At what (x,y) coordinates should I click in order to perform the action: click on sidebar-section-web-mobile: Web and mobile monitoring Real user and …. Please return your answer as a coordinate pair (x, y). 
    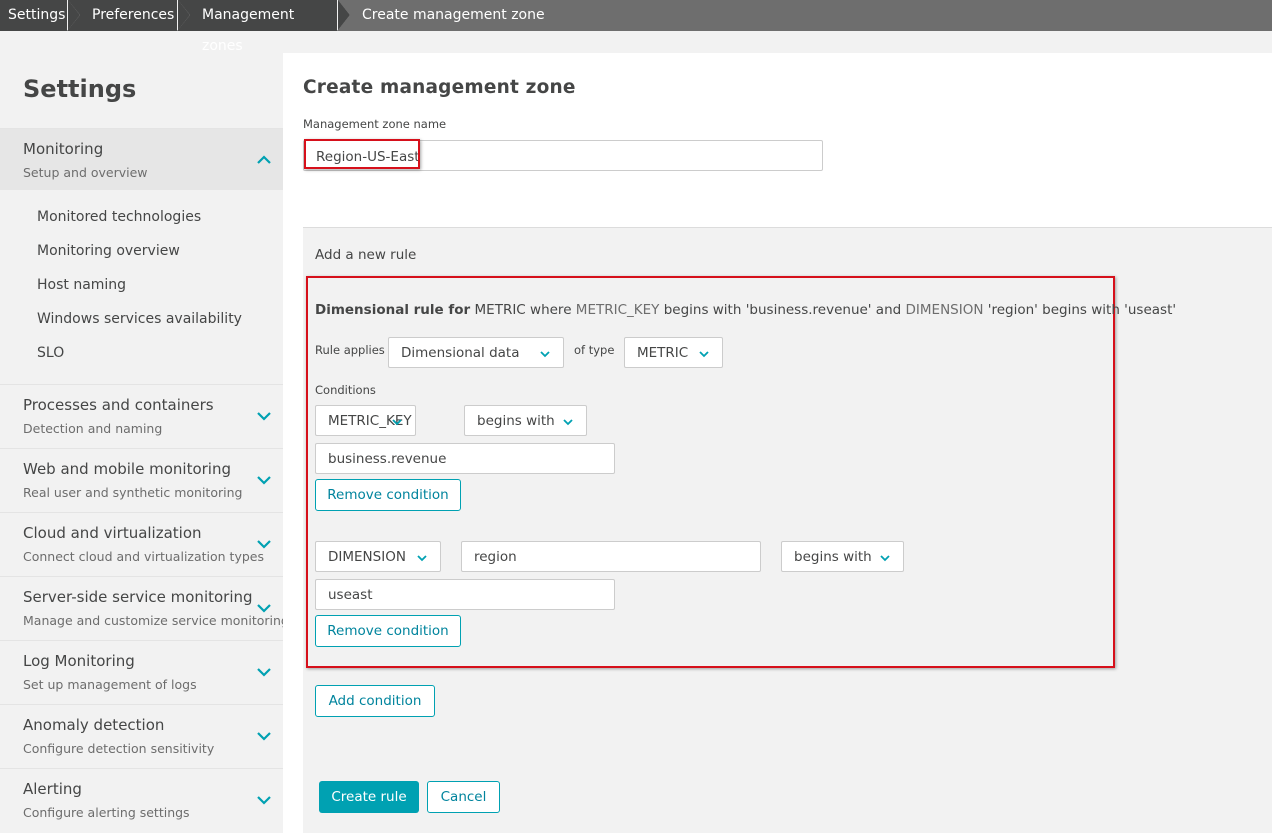
    Looking at the image, I should click on (141, 479).